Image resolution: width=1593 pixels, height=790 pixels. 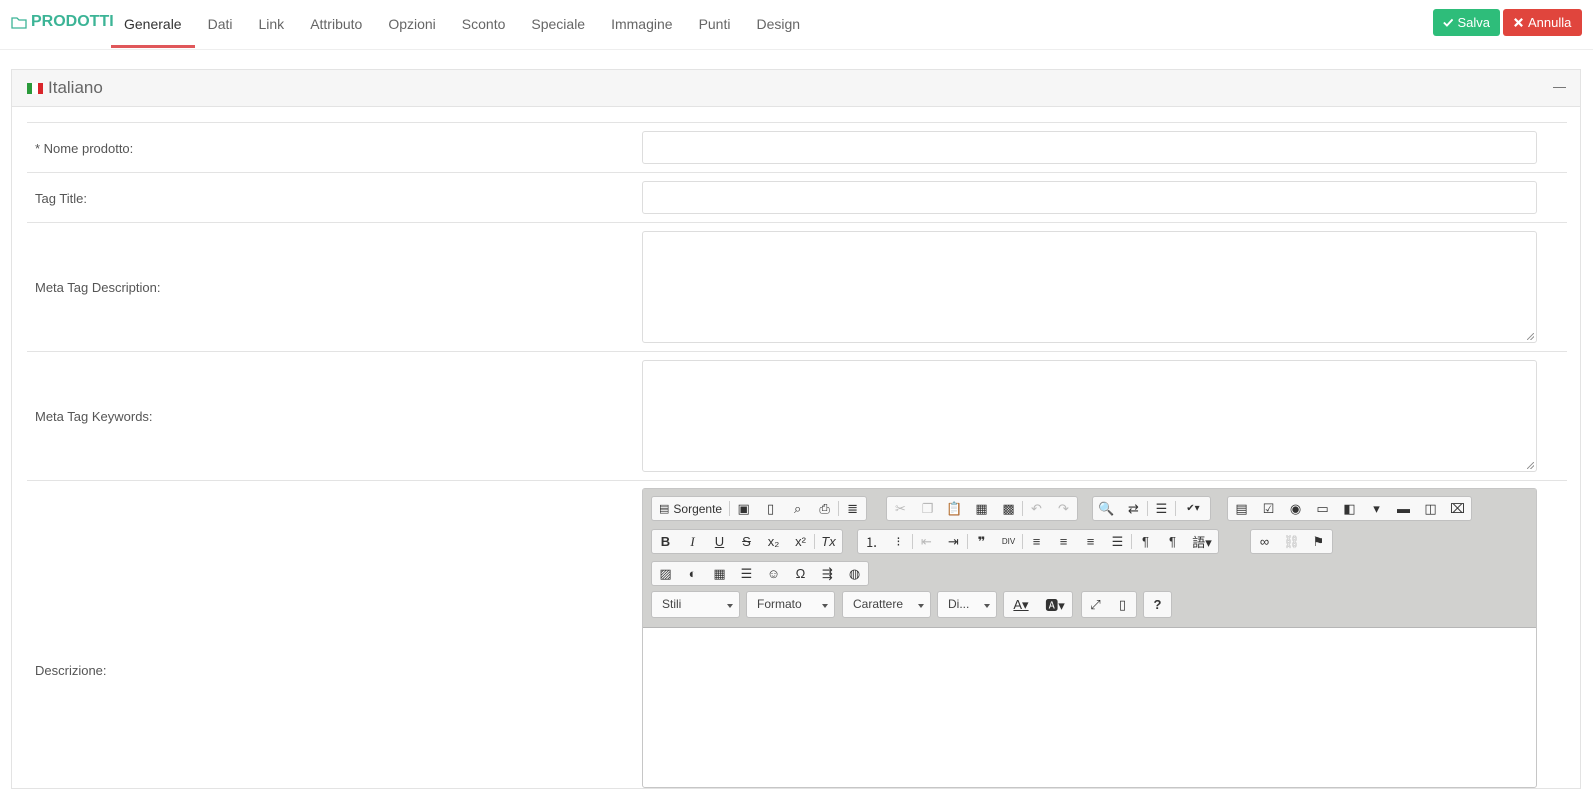 What do you see at coordinates (773, 573) in the screenshot?
I see `smiley-icon: ☺` at bounding box center [773, 573].